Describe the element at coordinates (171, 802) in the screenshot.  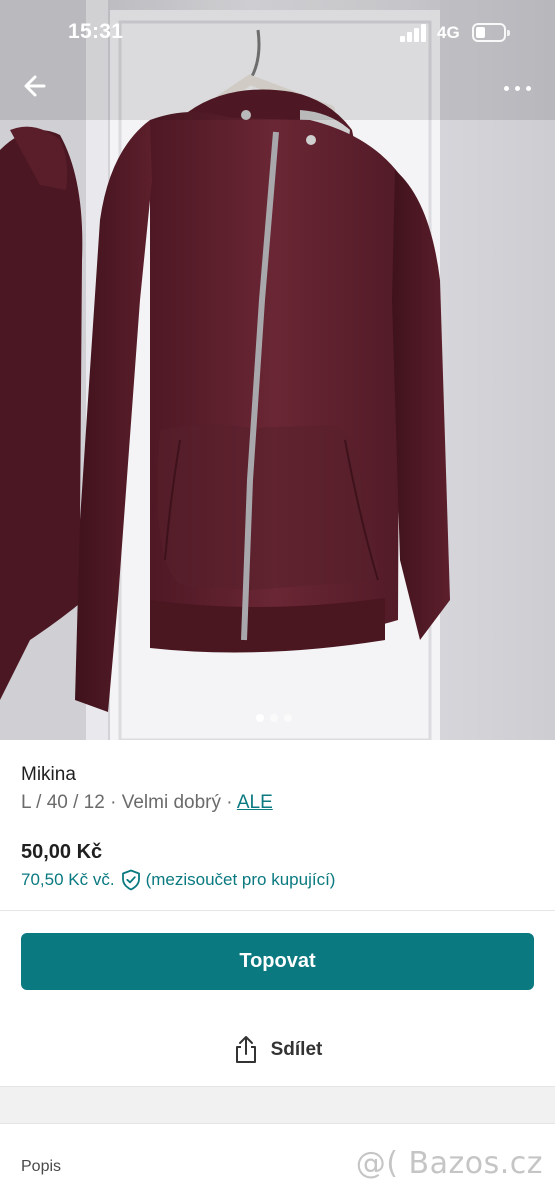
I see `item-condition: Velmi dobrý` at that location.